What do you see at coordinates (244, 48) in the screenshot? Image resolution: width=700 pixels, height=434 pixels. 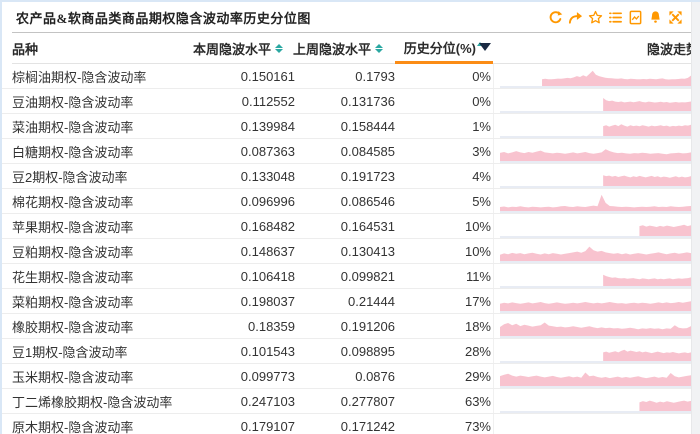 I see `column-header-this-week: 本周隐波水平` at bounding box center [244, 48].